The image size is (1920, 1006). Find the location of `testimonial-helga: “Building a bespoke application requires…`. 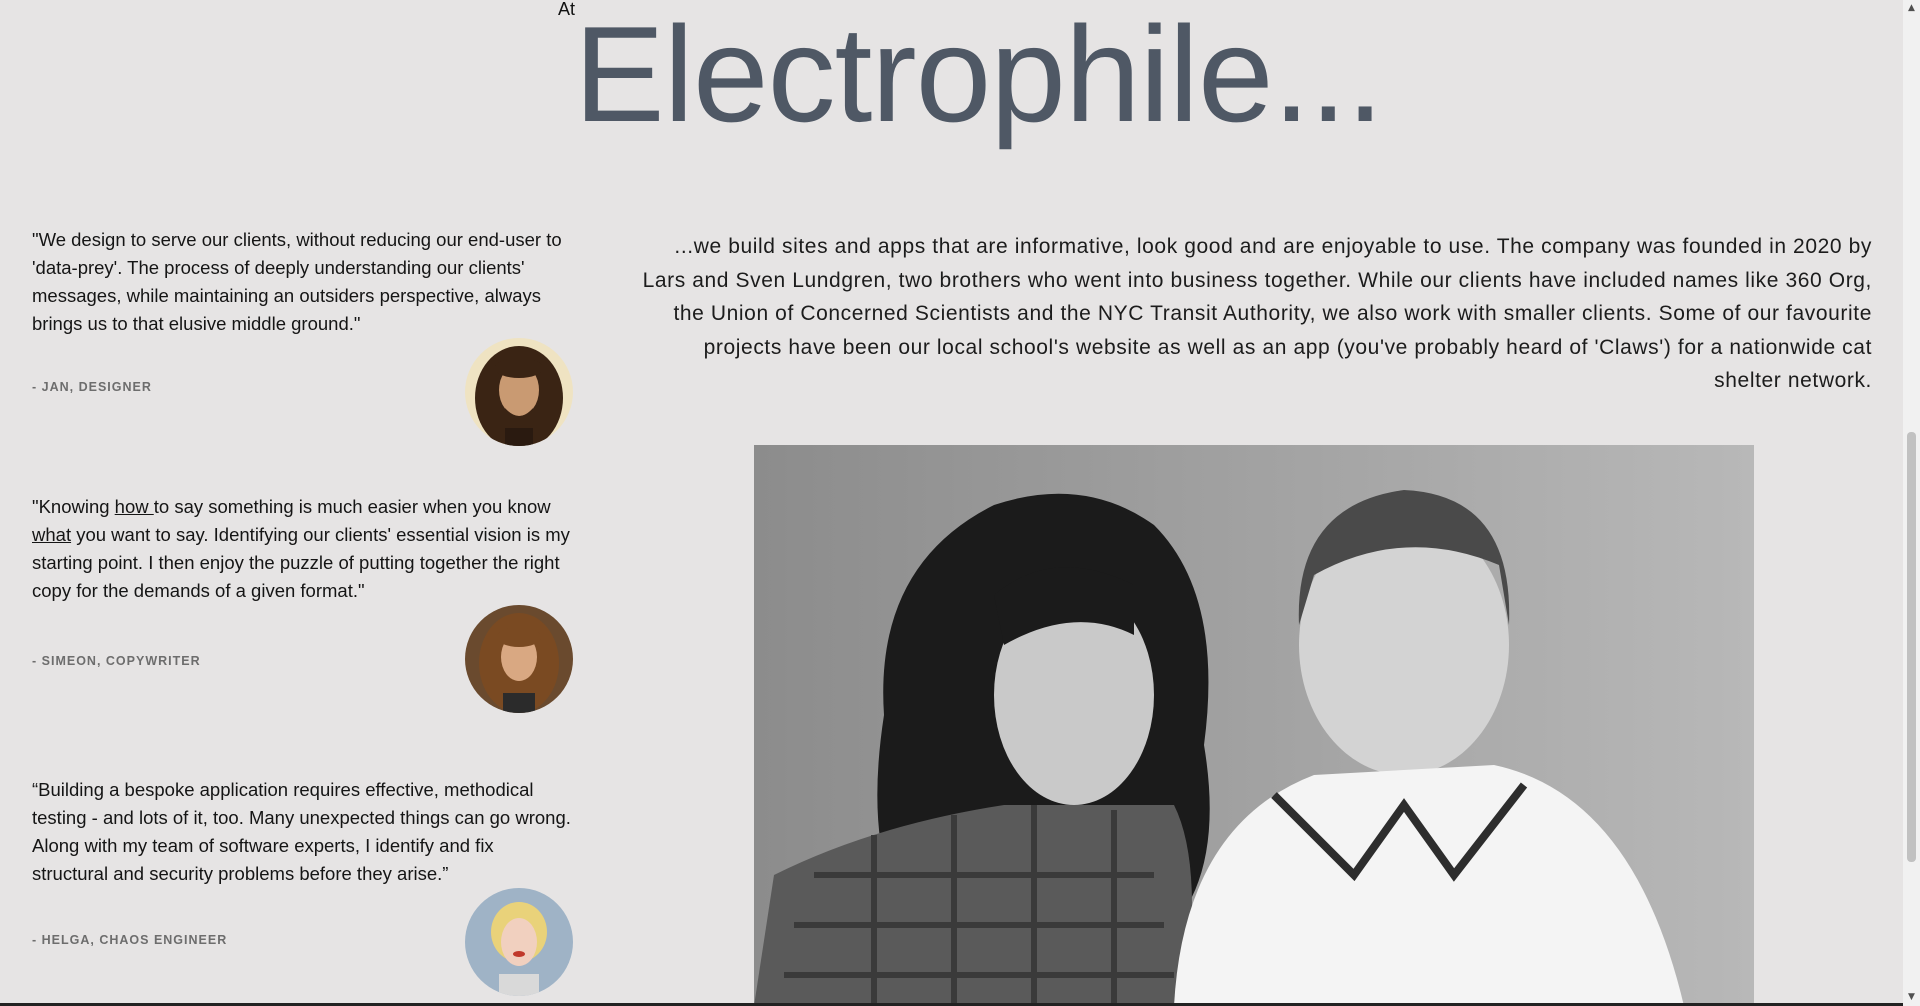

testimonial-helga: “Building a bespoke application requires… is located at coordinates (303, 891).